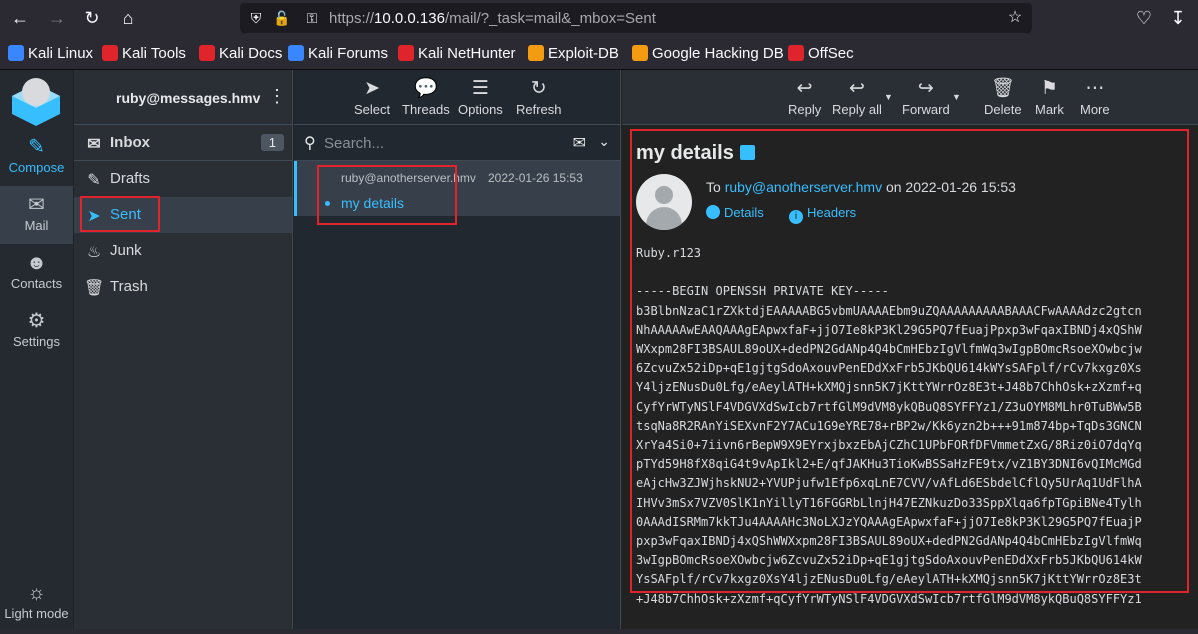  Describe the element at coordinates (408, 178) in the screenshot. I see `message-sender: ruby@anotherserver.hmv` at that location.